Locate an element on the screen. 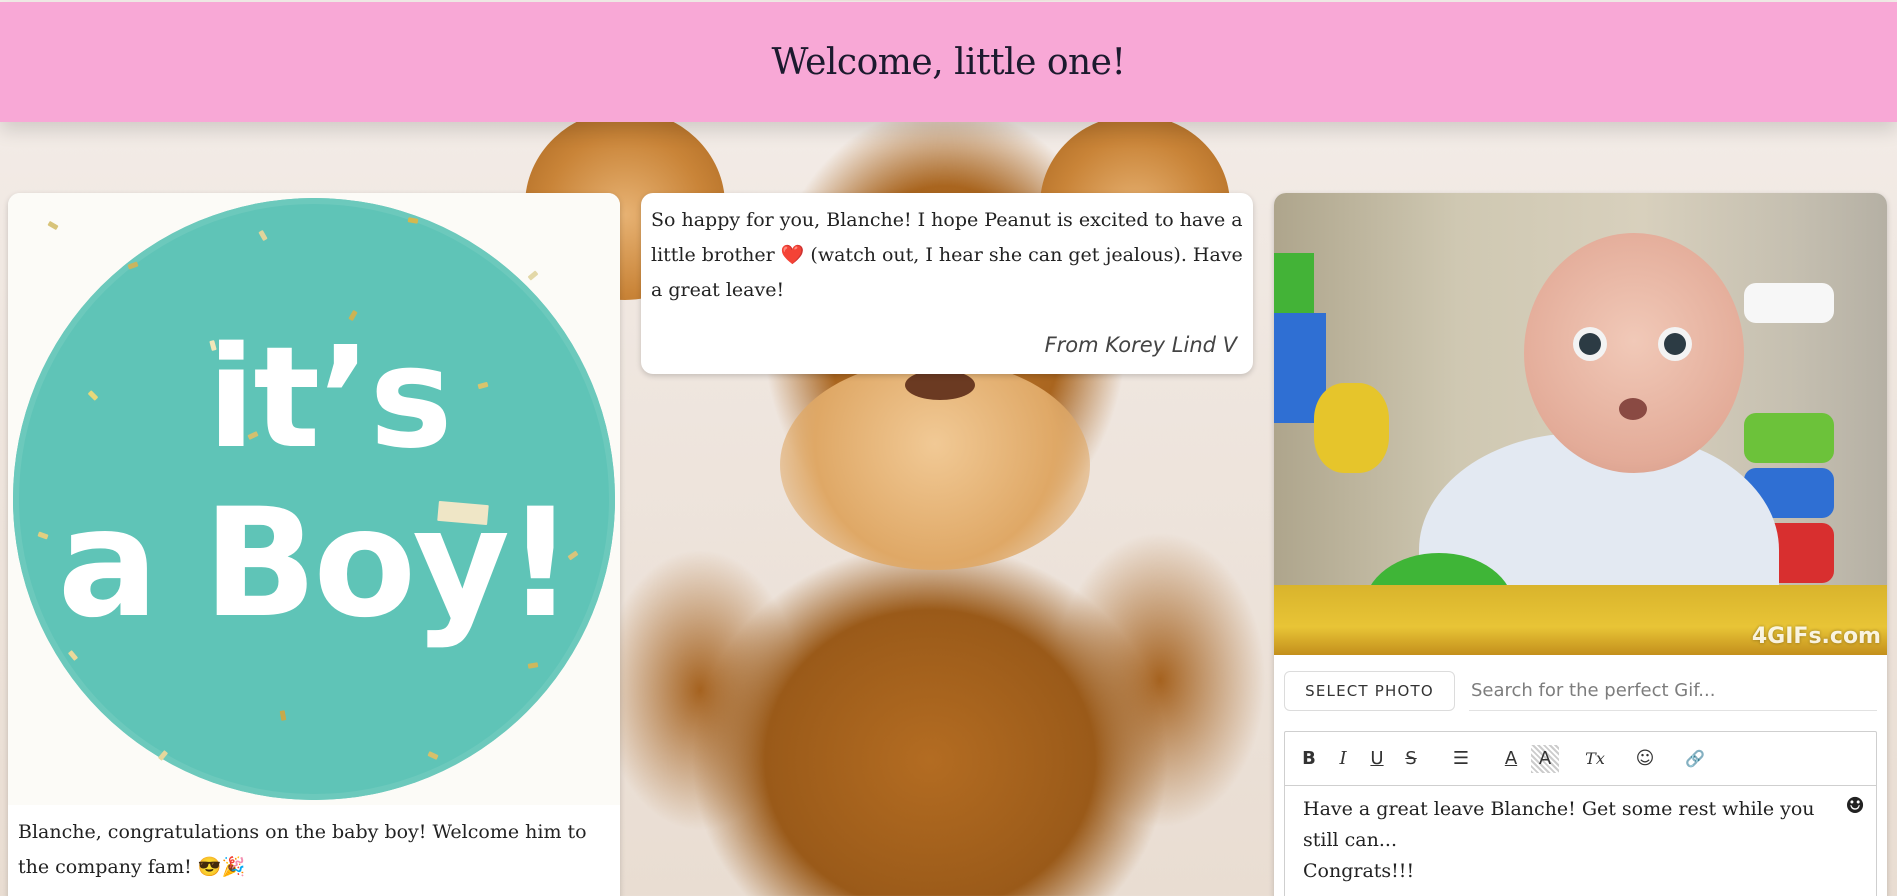 The image size is (1897, 896). clear-format-icon: Tx is located at coordinates (1595, 759).